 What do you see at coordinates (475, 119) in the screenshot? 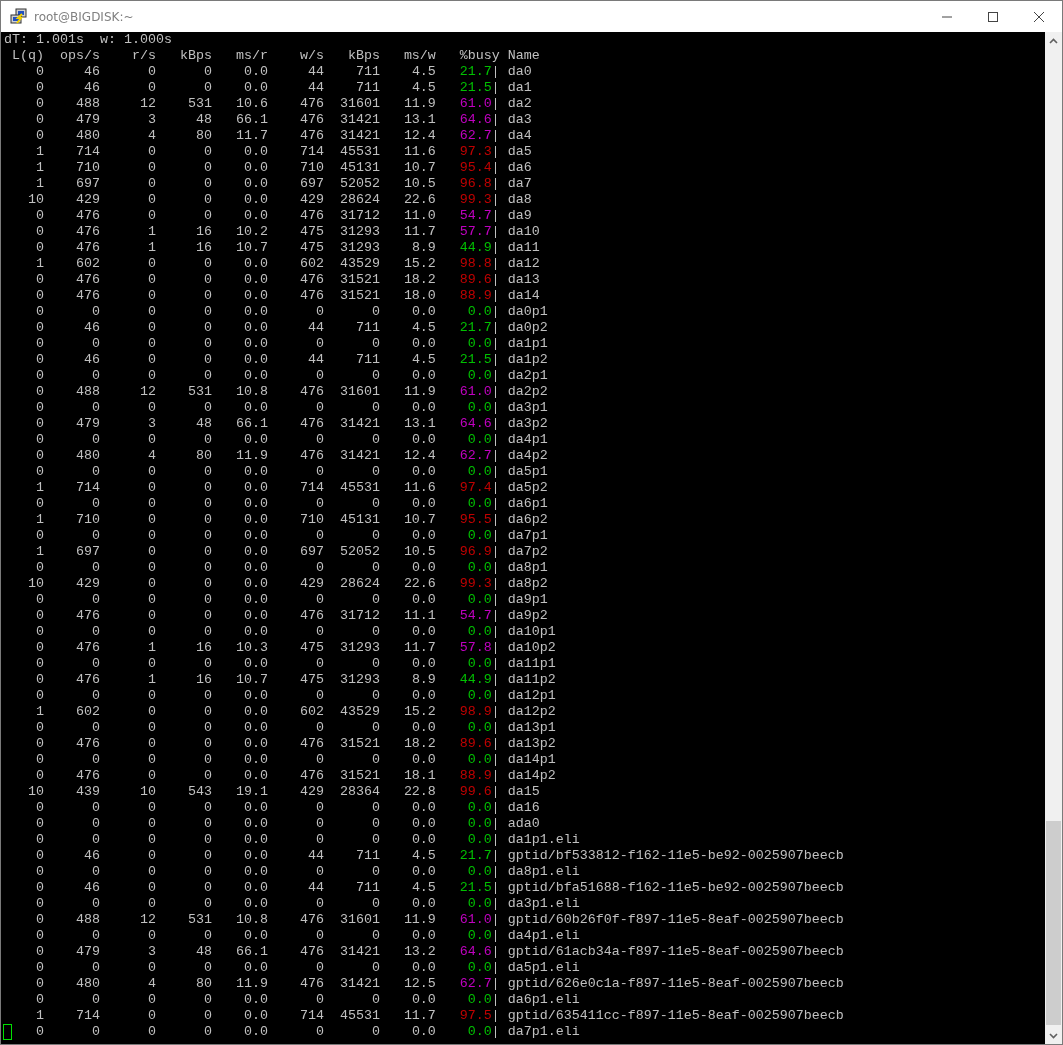
I see `busy-value: 64.6` at bounding box center [475, 119].